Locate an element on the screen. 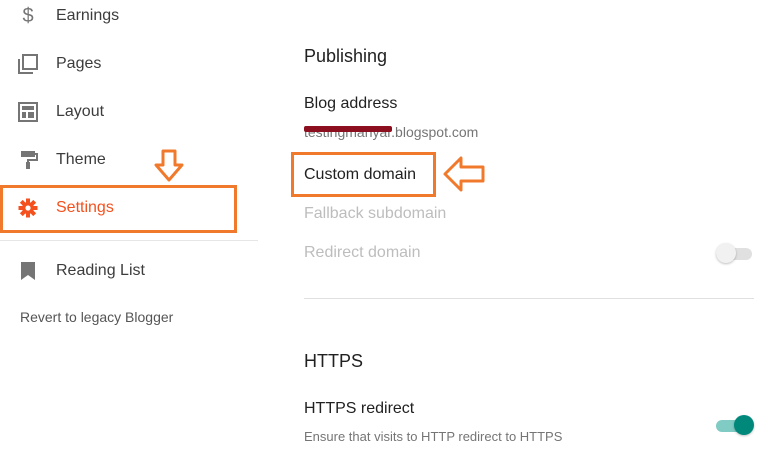 This screenshot has width=768, height=466. blog-address-label: Blog address is located at coordinates (350, 104).